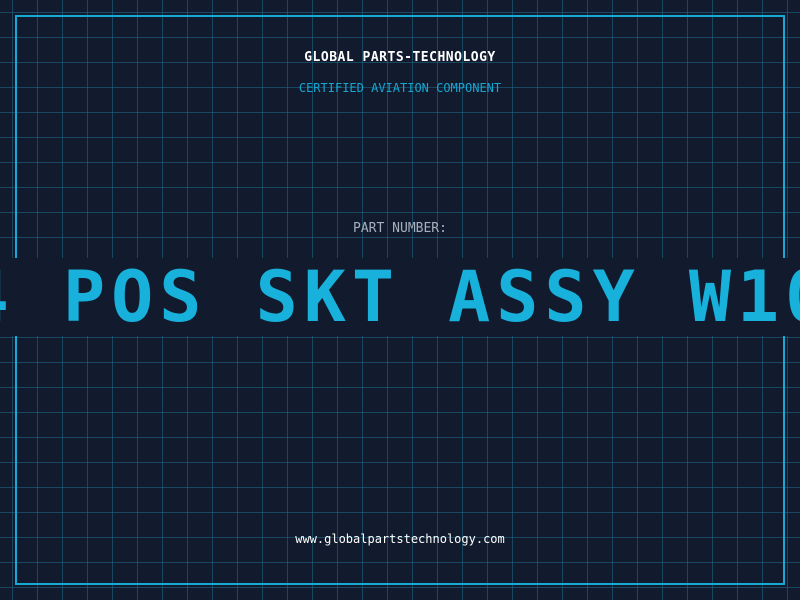 This screenshot has height=600, width=800. I want to click on part-number-value: 4 POS SKT ASSY W10, so click(400, 297).